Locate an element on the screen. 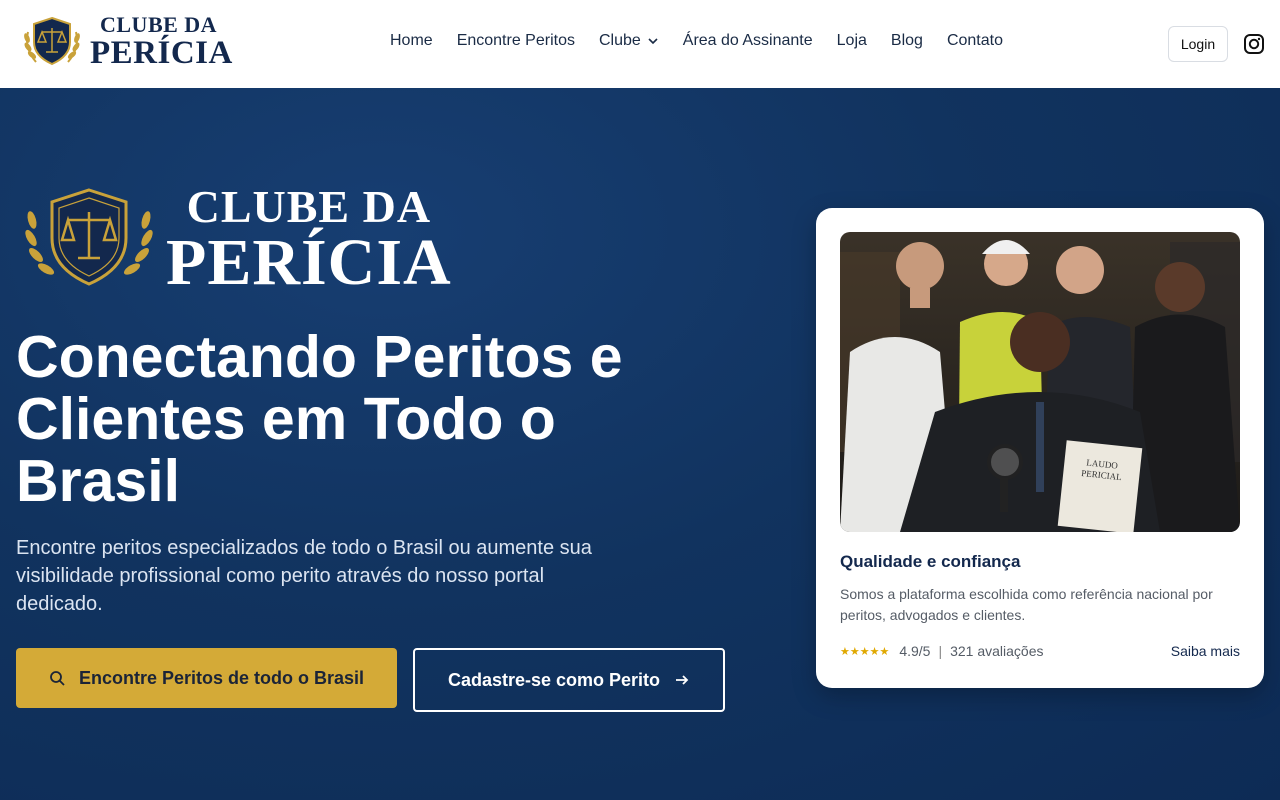 The width and height of the screenshot is (1280, 800). search-icon is located at coordinates (57, 678).